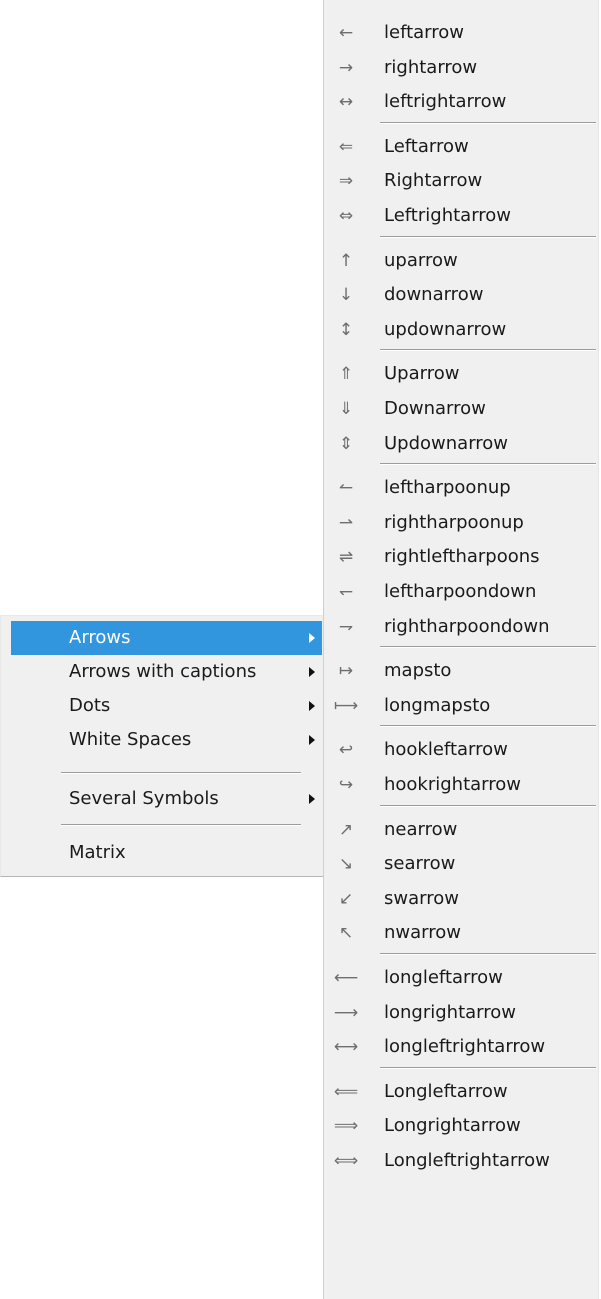 This screenshot has height=1299, width=601. What do you see at coordinates (437, 705) in the screenshot?
I see `submenu-item-label: longmapsto` at bounding box center [437, 705].